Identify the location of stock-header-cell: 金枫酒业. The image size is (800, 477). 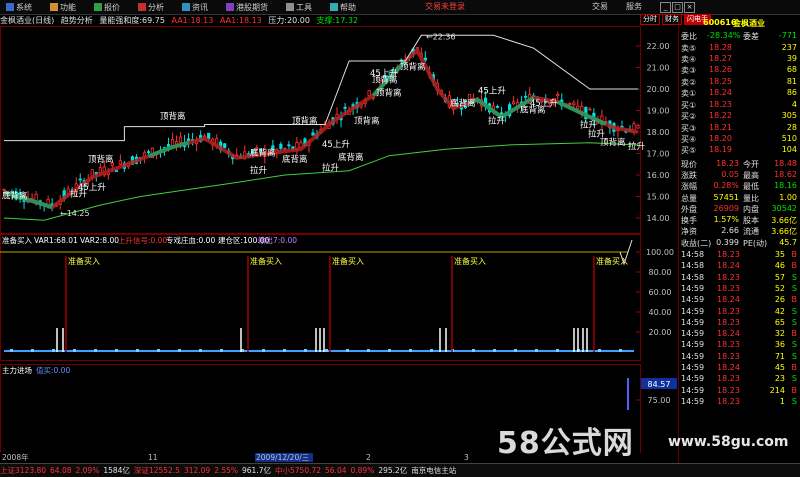
(749, 23).